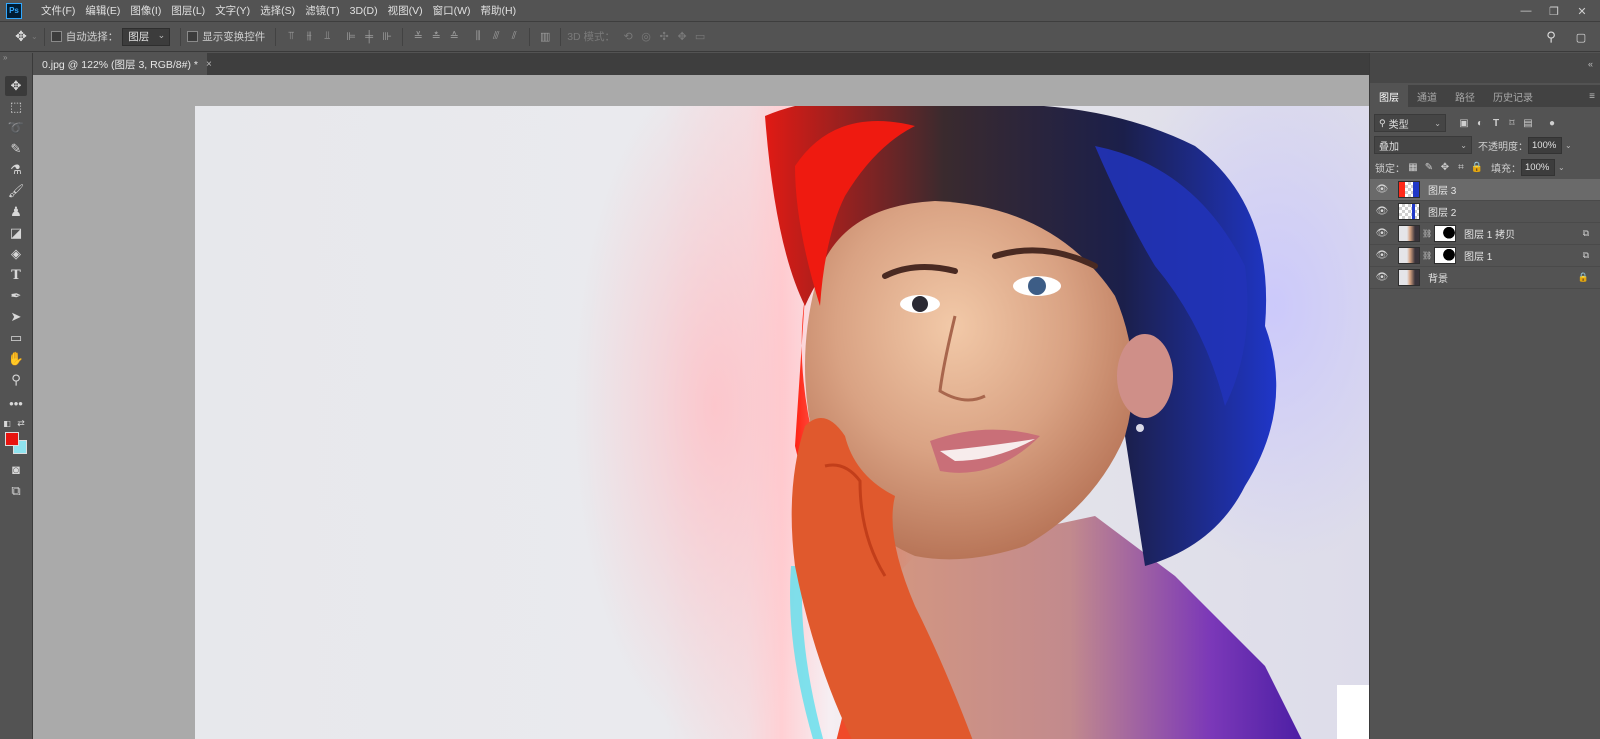 Image resolution: width=1600 pixels, height=739 pixels. What do you see at coordinates (1485, 278) in the screenshot?
I see `layer-row: 👁 背景 🔒` at bounding box center [1485, 278].